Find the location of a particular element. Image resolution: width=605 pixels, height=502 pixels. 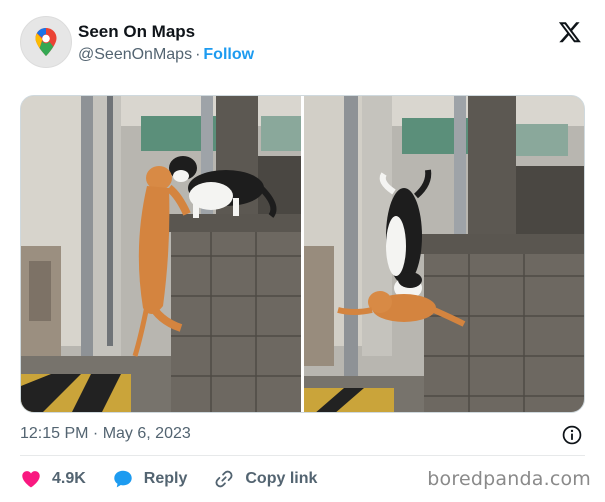

tweet-header: Seen On Maps @SeenOnMaps · Follow is located at coordinates (305, 44).